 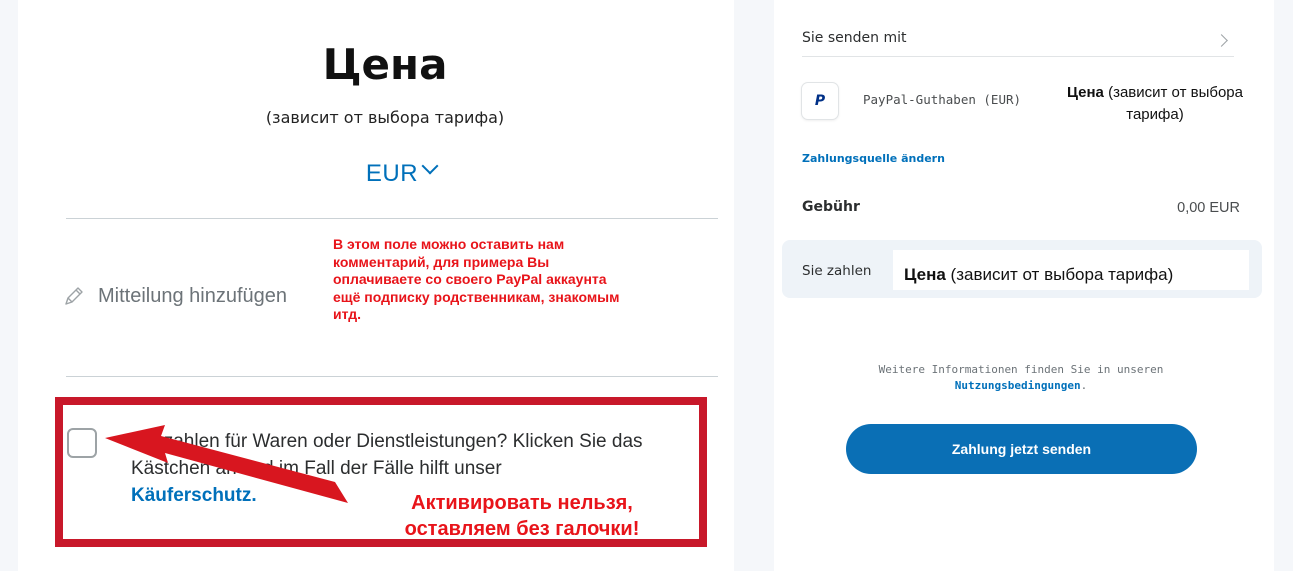 I want to click on change-funding-source-link: Zahlungsquelle ändern, so click(x=873, y=158).